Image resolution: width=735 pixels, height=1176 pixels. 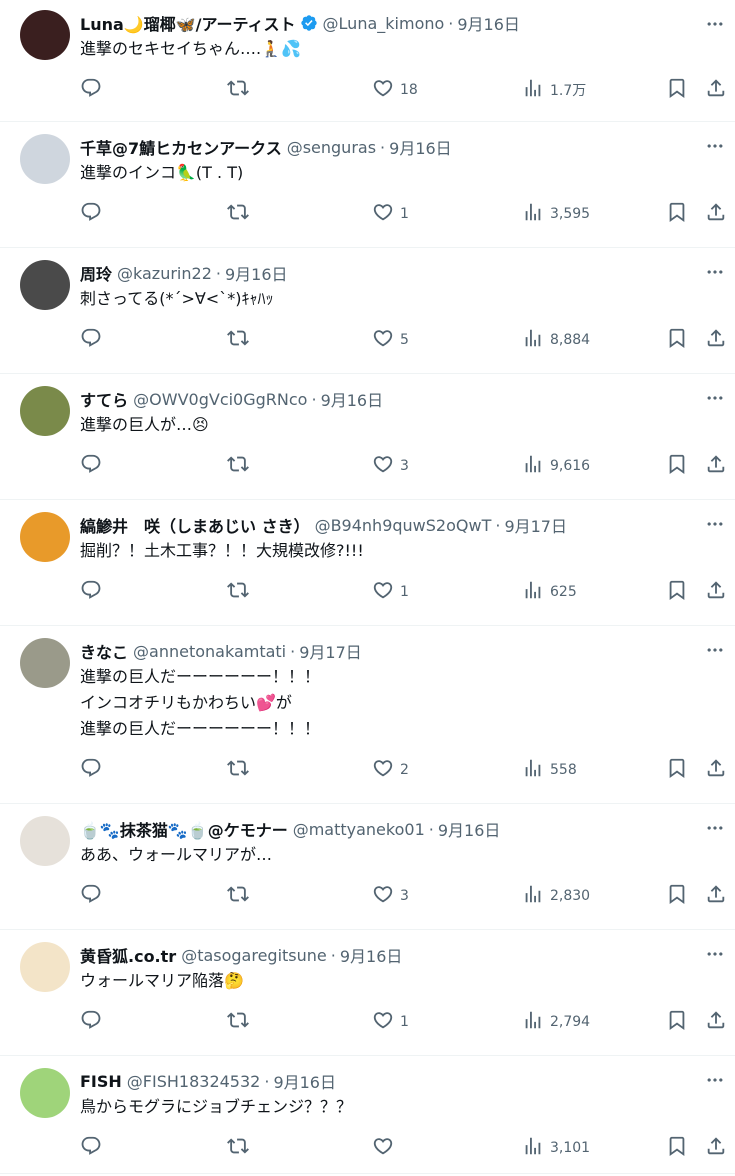 What do you see at coordinates (556, 1022) in the screenshot?
I see `views-button: 2,794` at bounding box center [556, 1022].